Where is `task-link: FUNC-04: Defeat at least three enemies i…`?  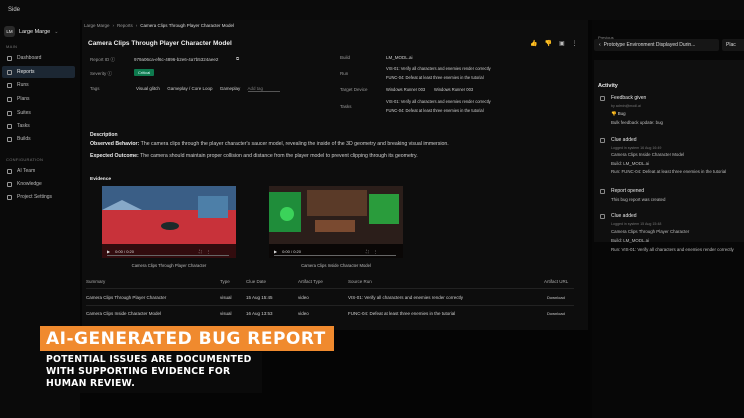 task-link: FUNC-04: Defeat at least three enemies i… is located at coordinates (435, 110).